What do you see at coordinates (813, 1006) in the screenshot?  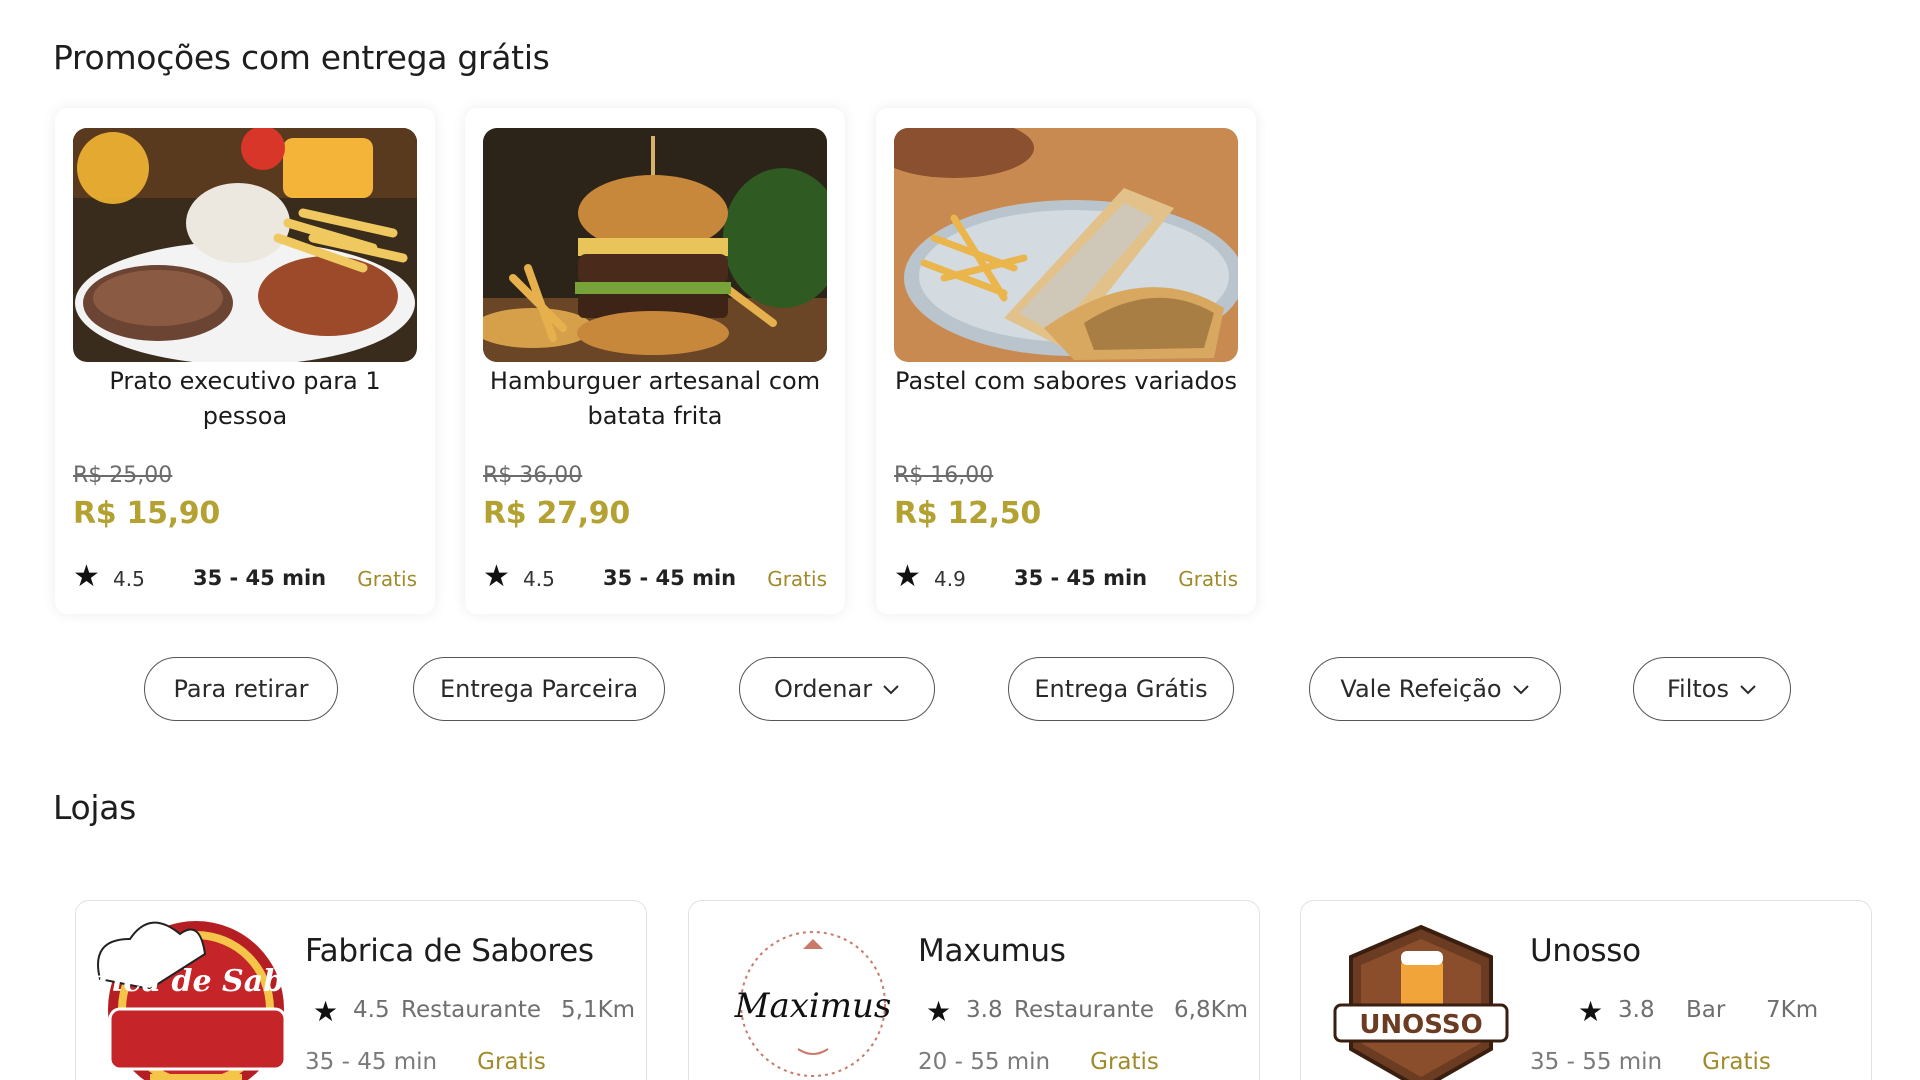 I see `logo-text: Maximus` at bounding box center [813, 1006].